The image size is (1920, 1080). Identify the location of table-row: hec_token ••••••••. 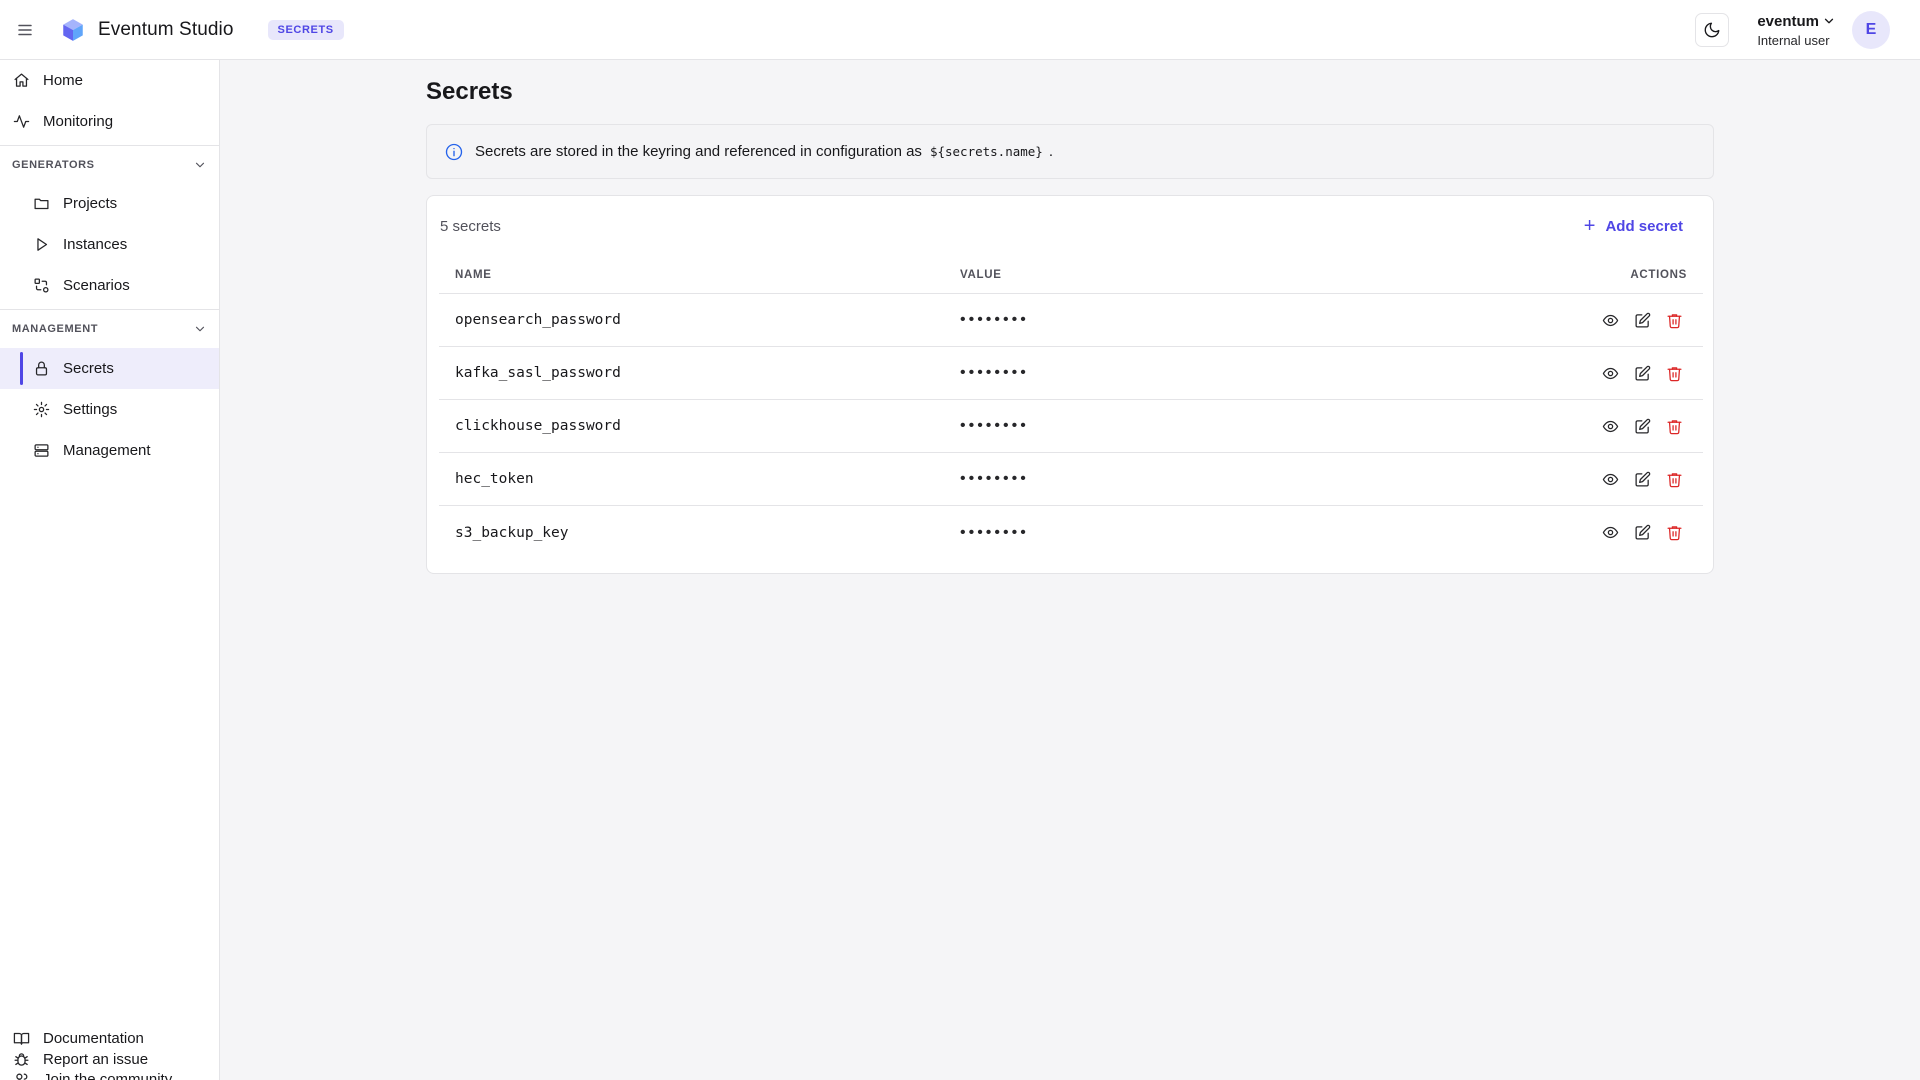
(1071, 479).